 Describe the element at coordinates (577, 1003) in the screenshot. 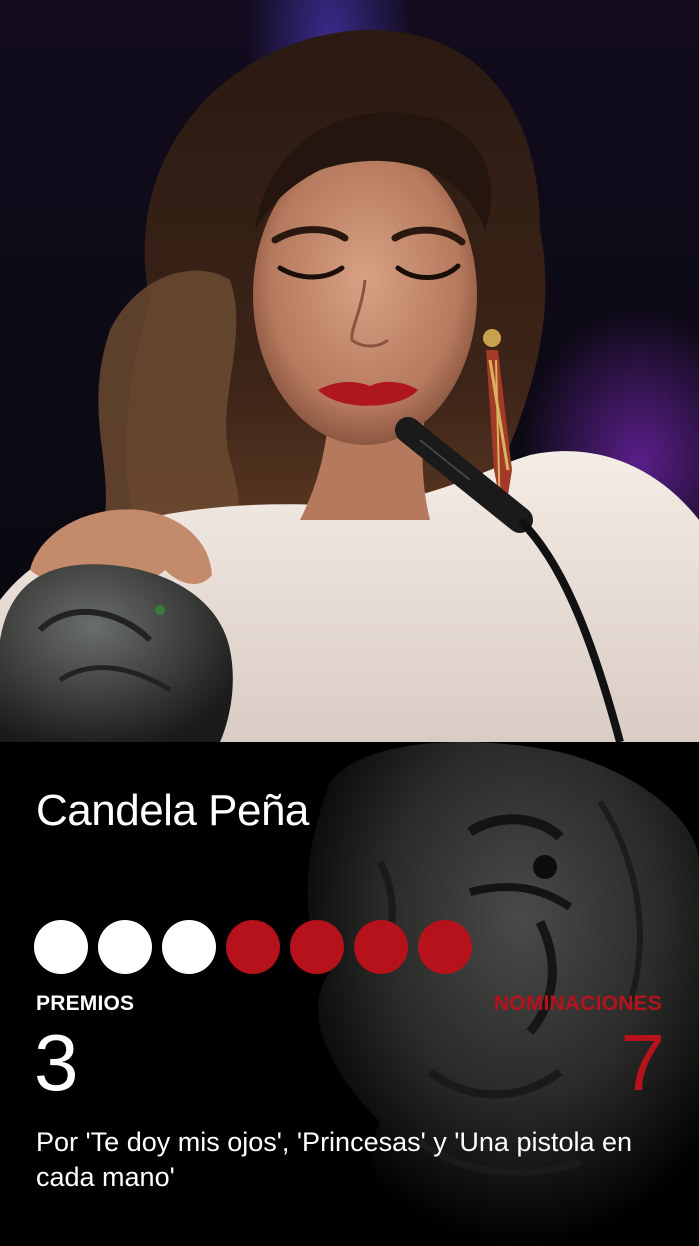

I see `nominations-label: NOMINACIONES` at that location.